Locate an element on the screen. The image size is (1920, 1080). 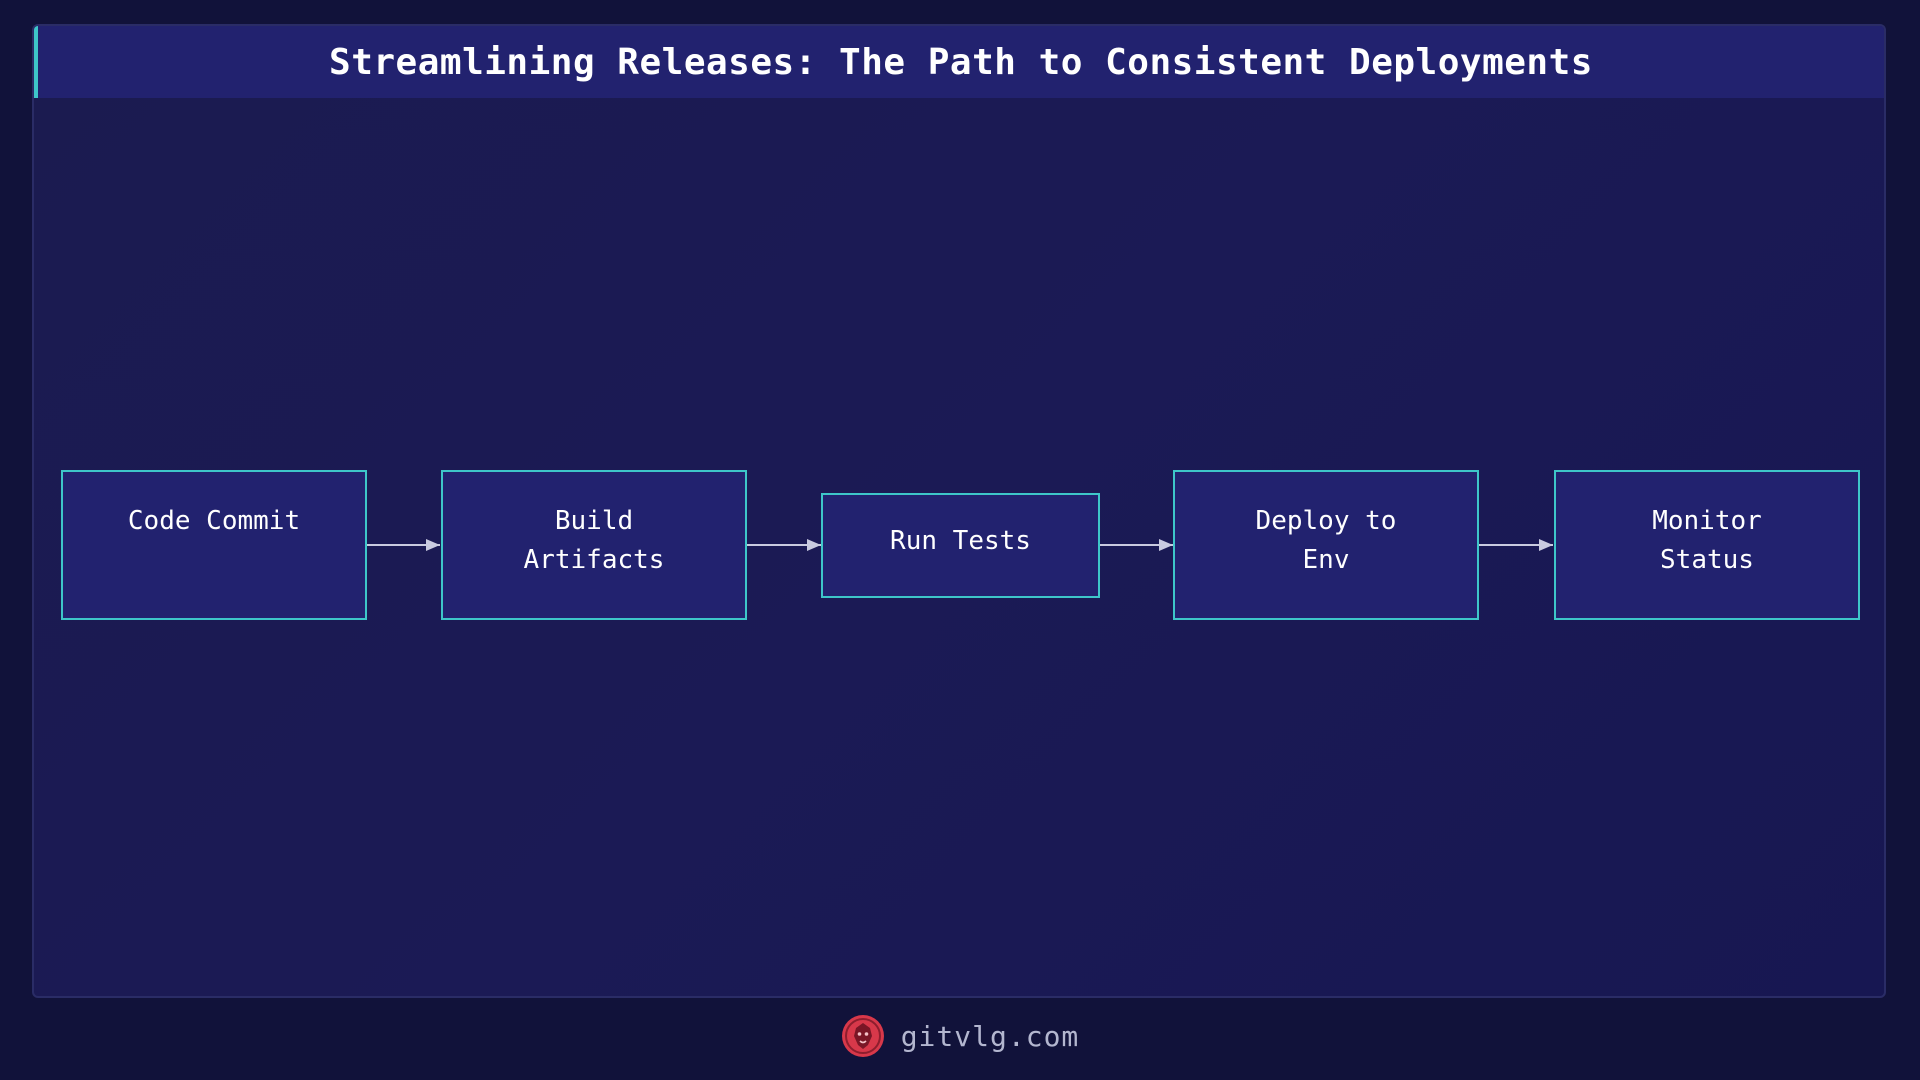
step-deploy-to-env: Deploy to Env is located at coordinates (1326, 545).